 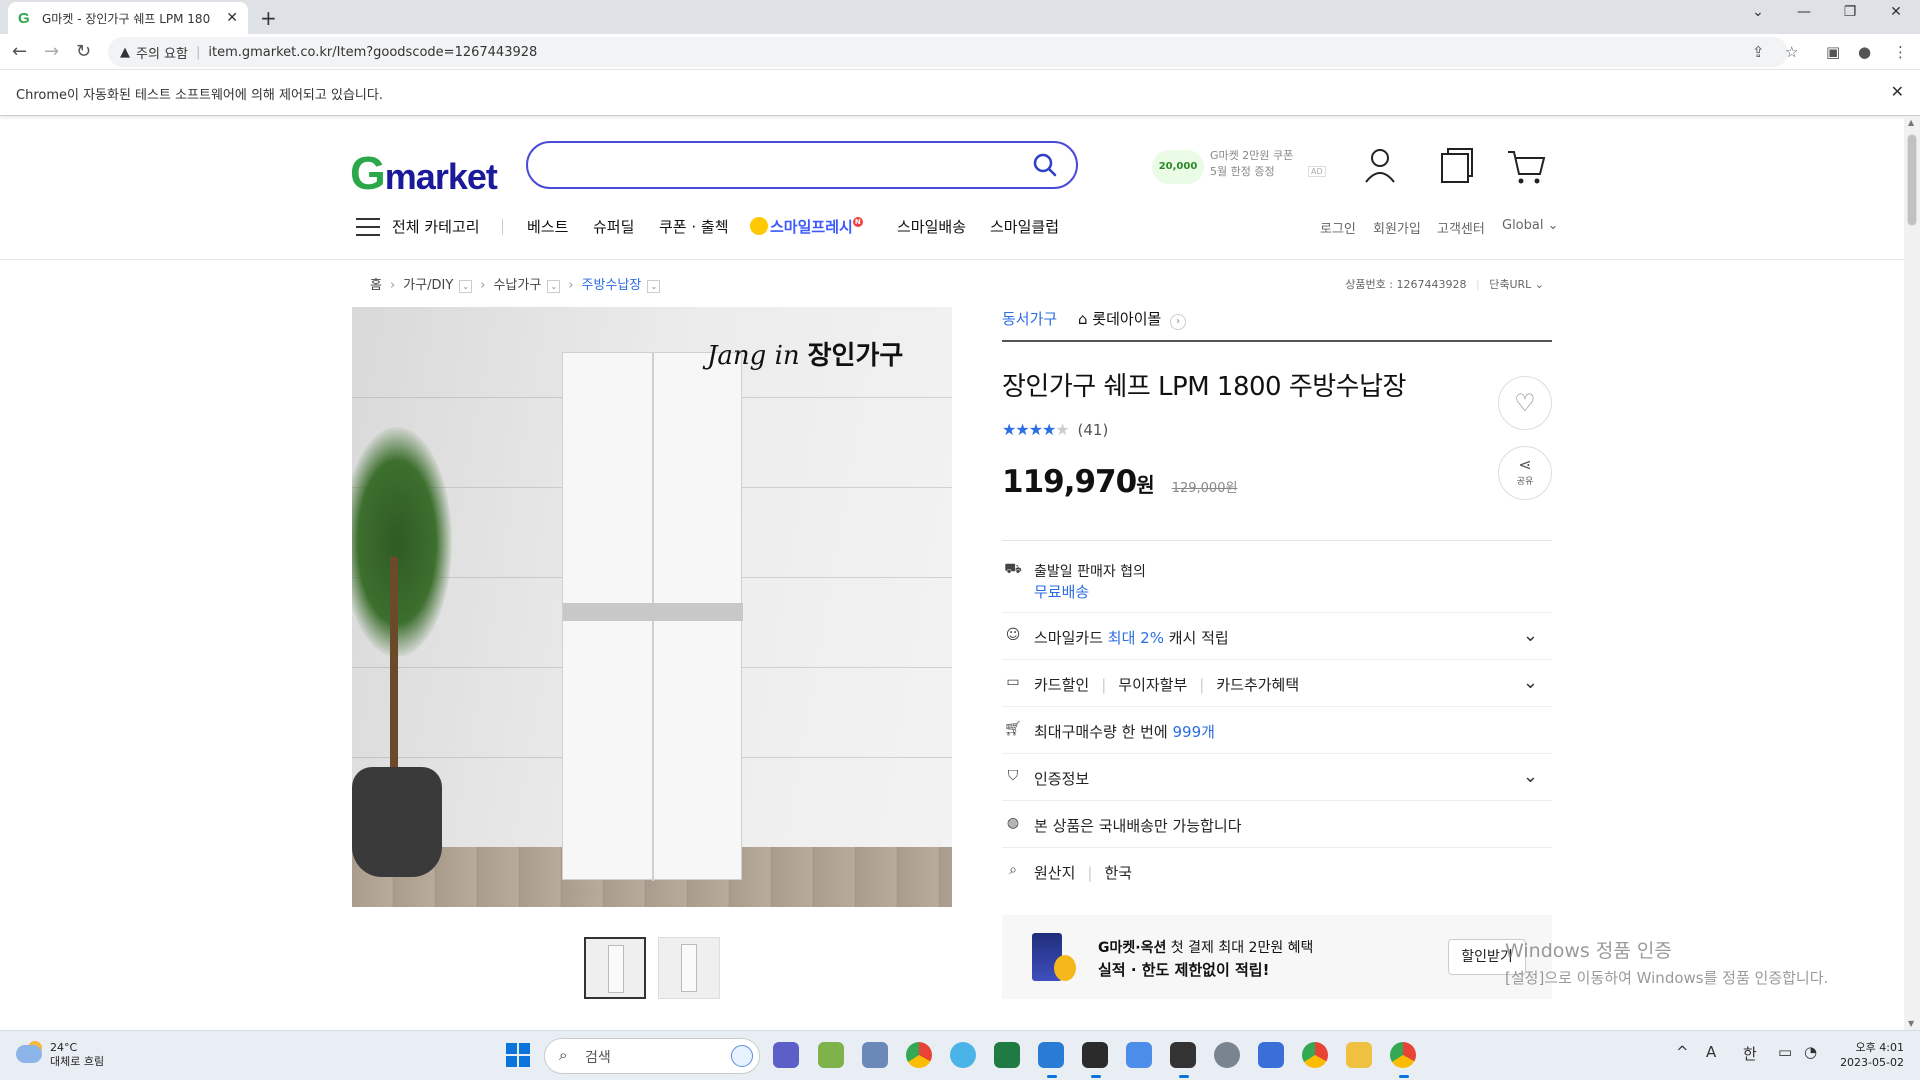 I want to click on warning-icon: ▲, so click(x=125, y=52).